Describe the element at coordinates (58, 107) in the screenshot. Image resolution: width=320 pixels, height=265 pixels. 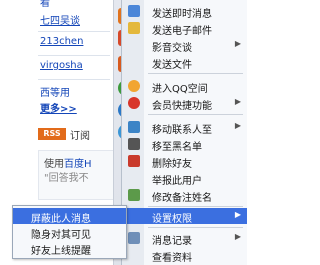
I see `more-link: 更多>>` at that location.